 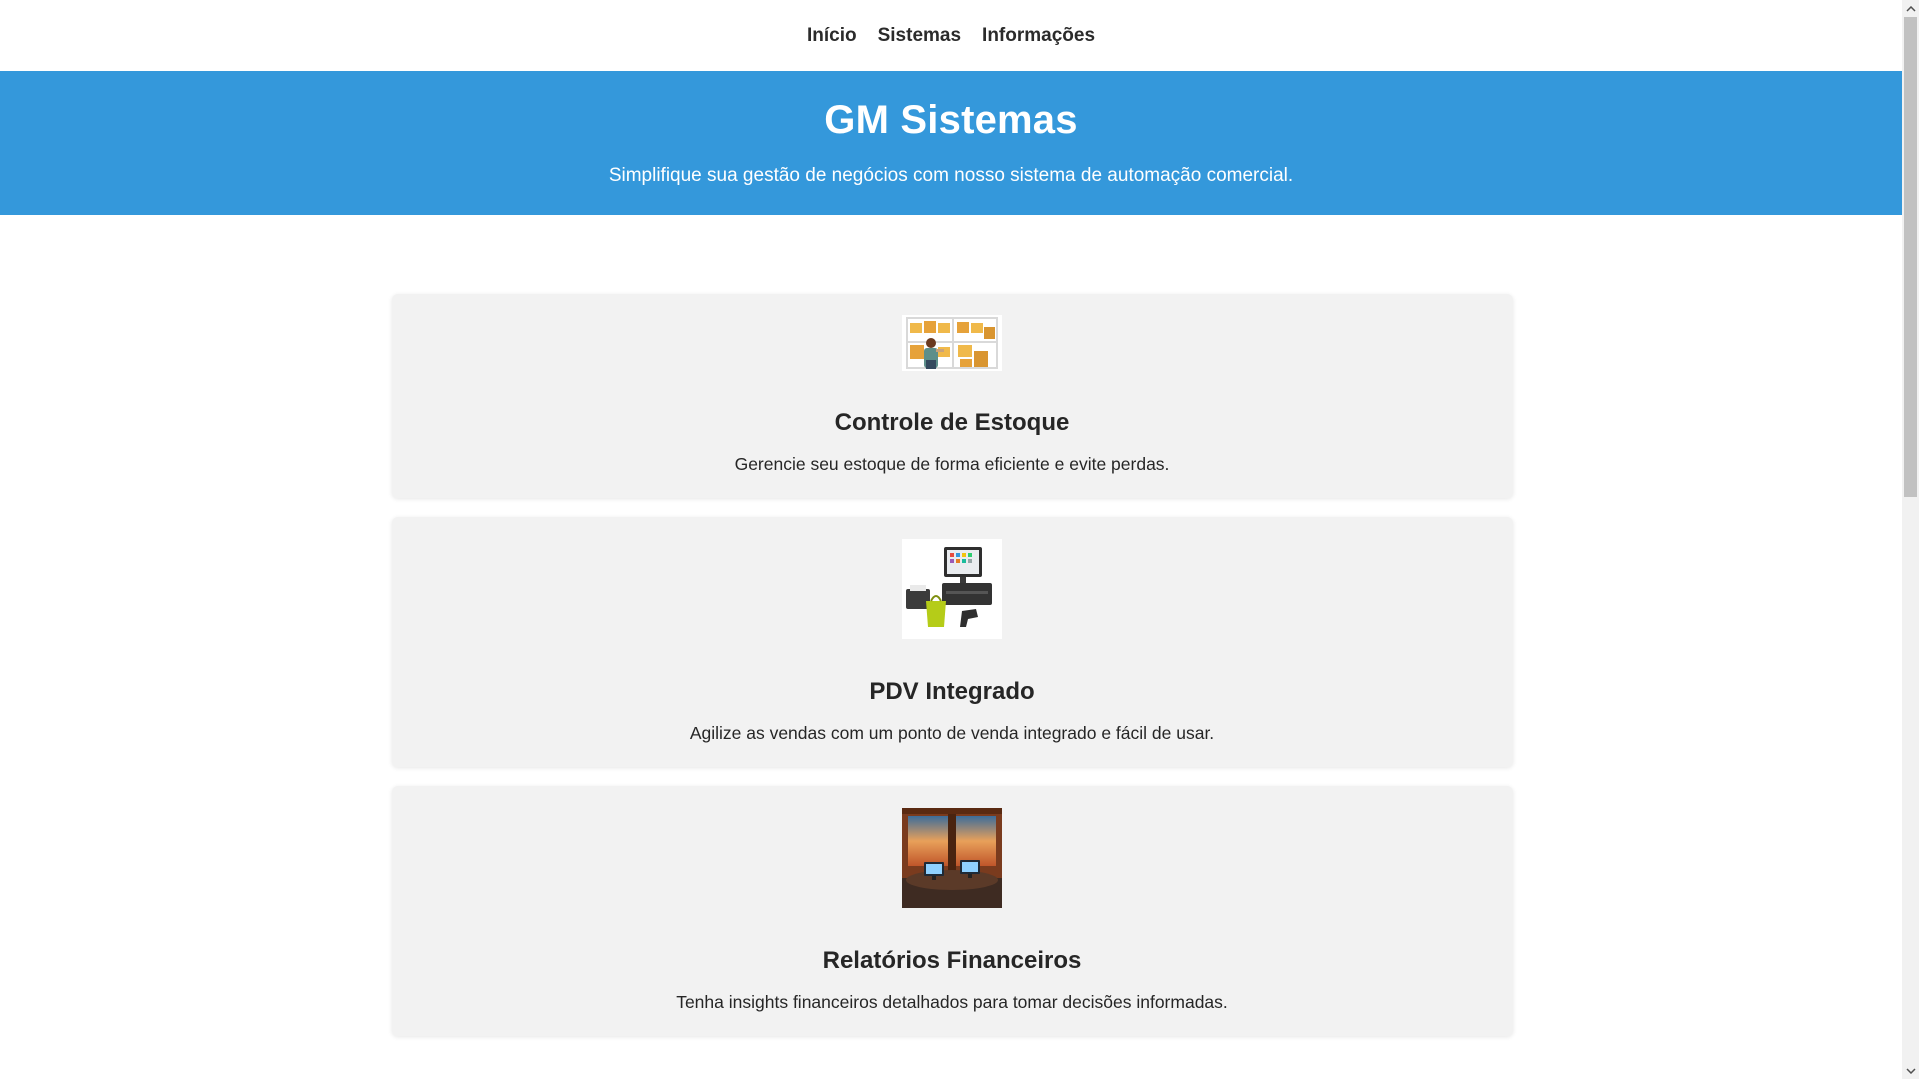 I want to click on feature-title: Controle de Estoque, so click(x=952, y=422).